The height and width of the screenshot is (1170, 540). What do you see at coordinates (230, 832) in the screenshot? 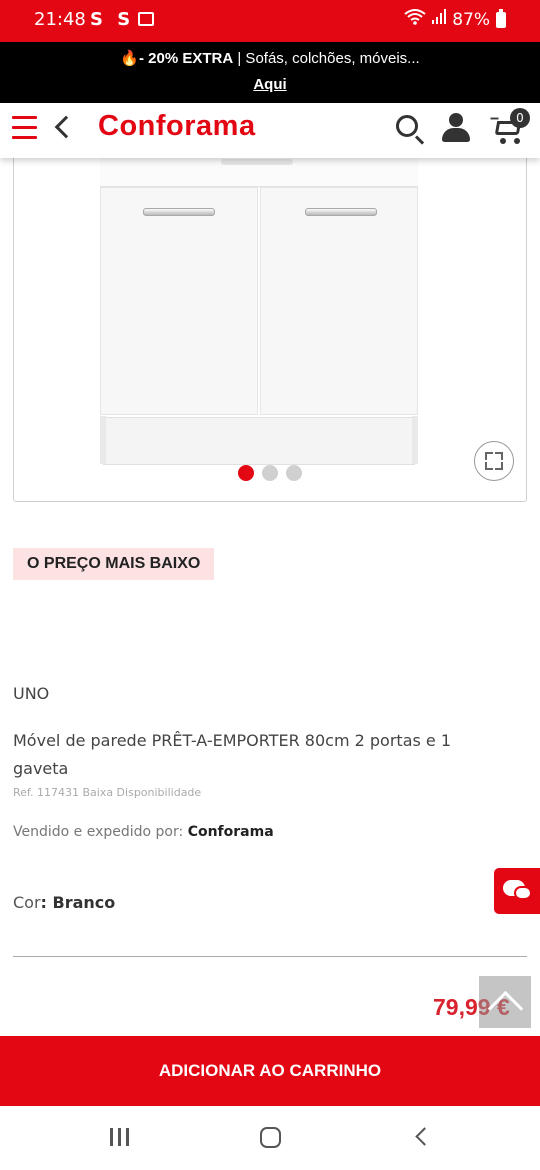
I see `seller-name: Conforama` at bounding box center [230, 832].